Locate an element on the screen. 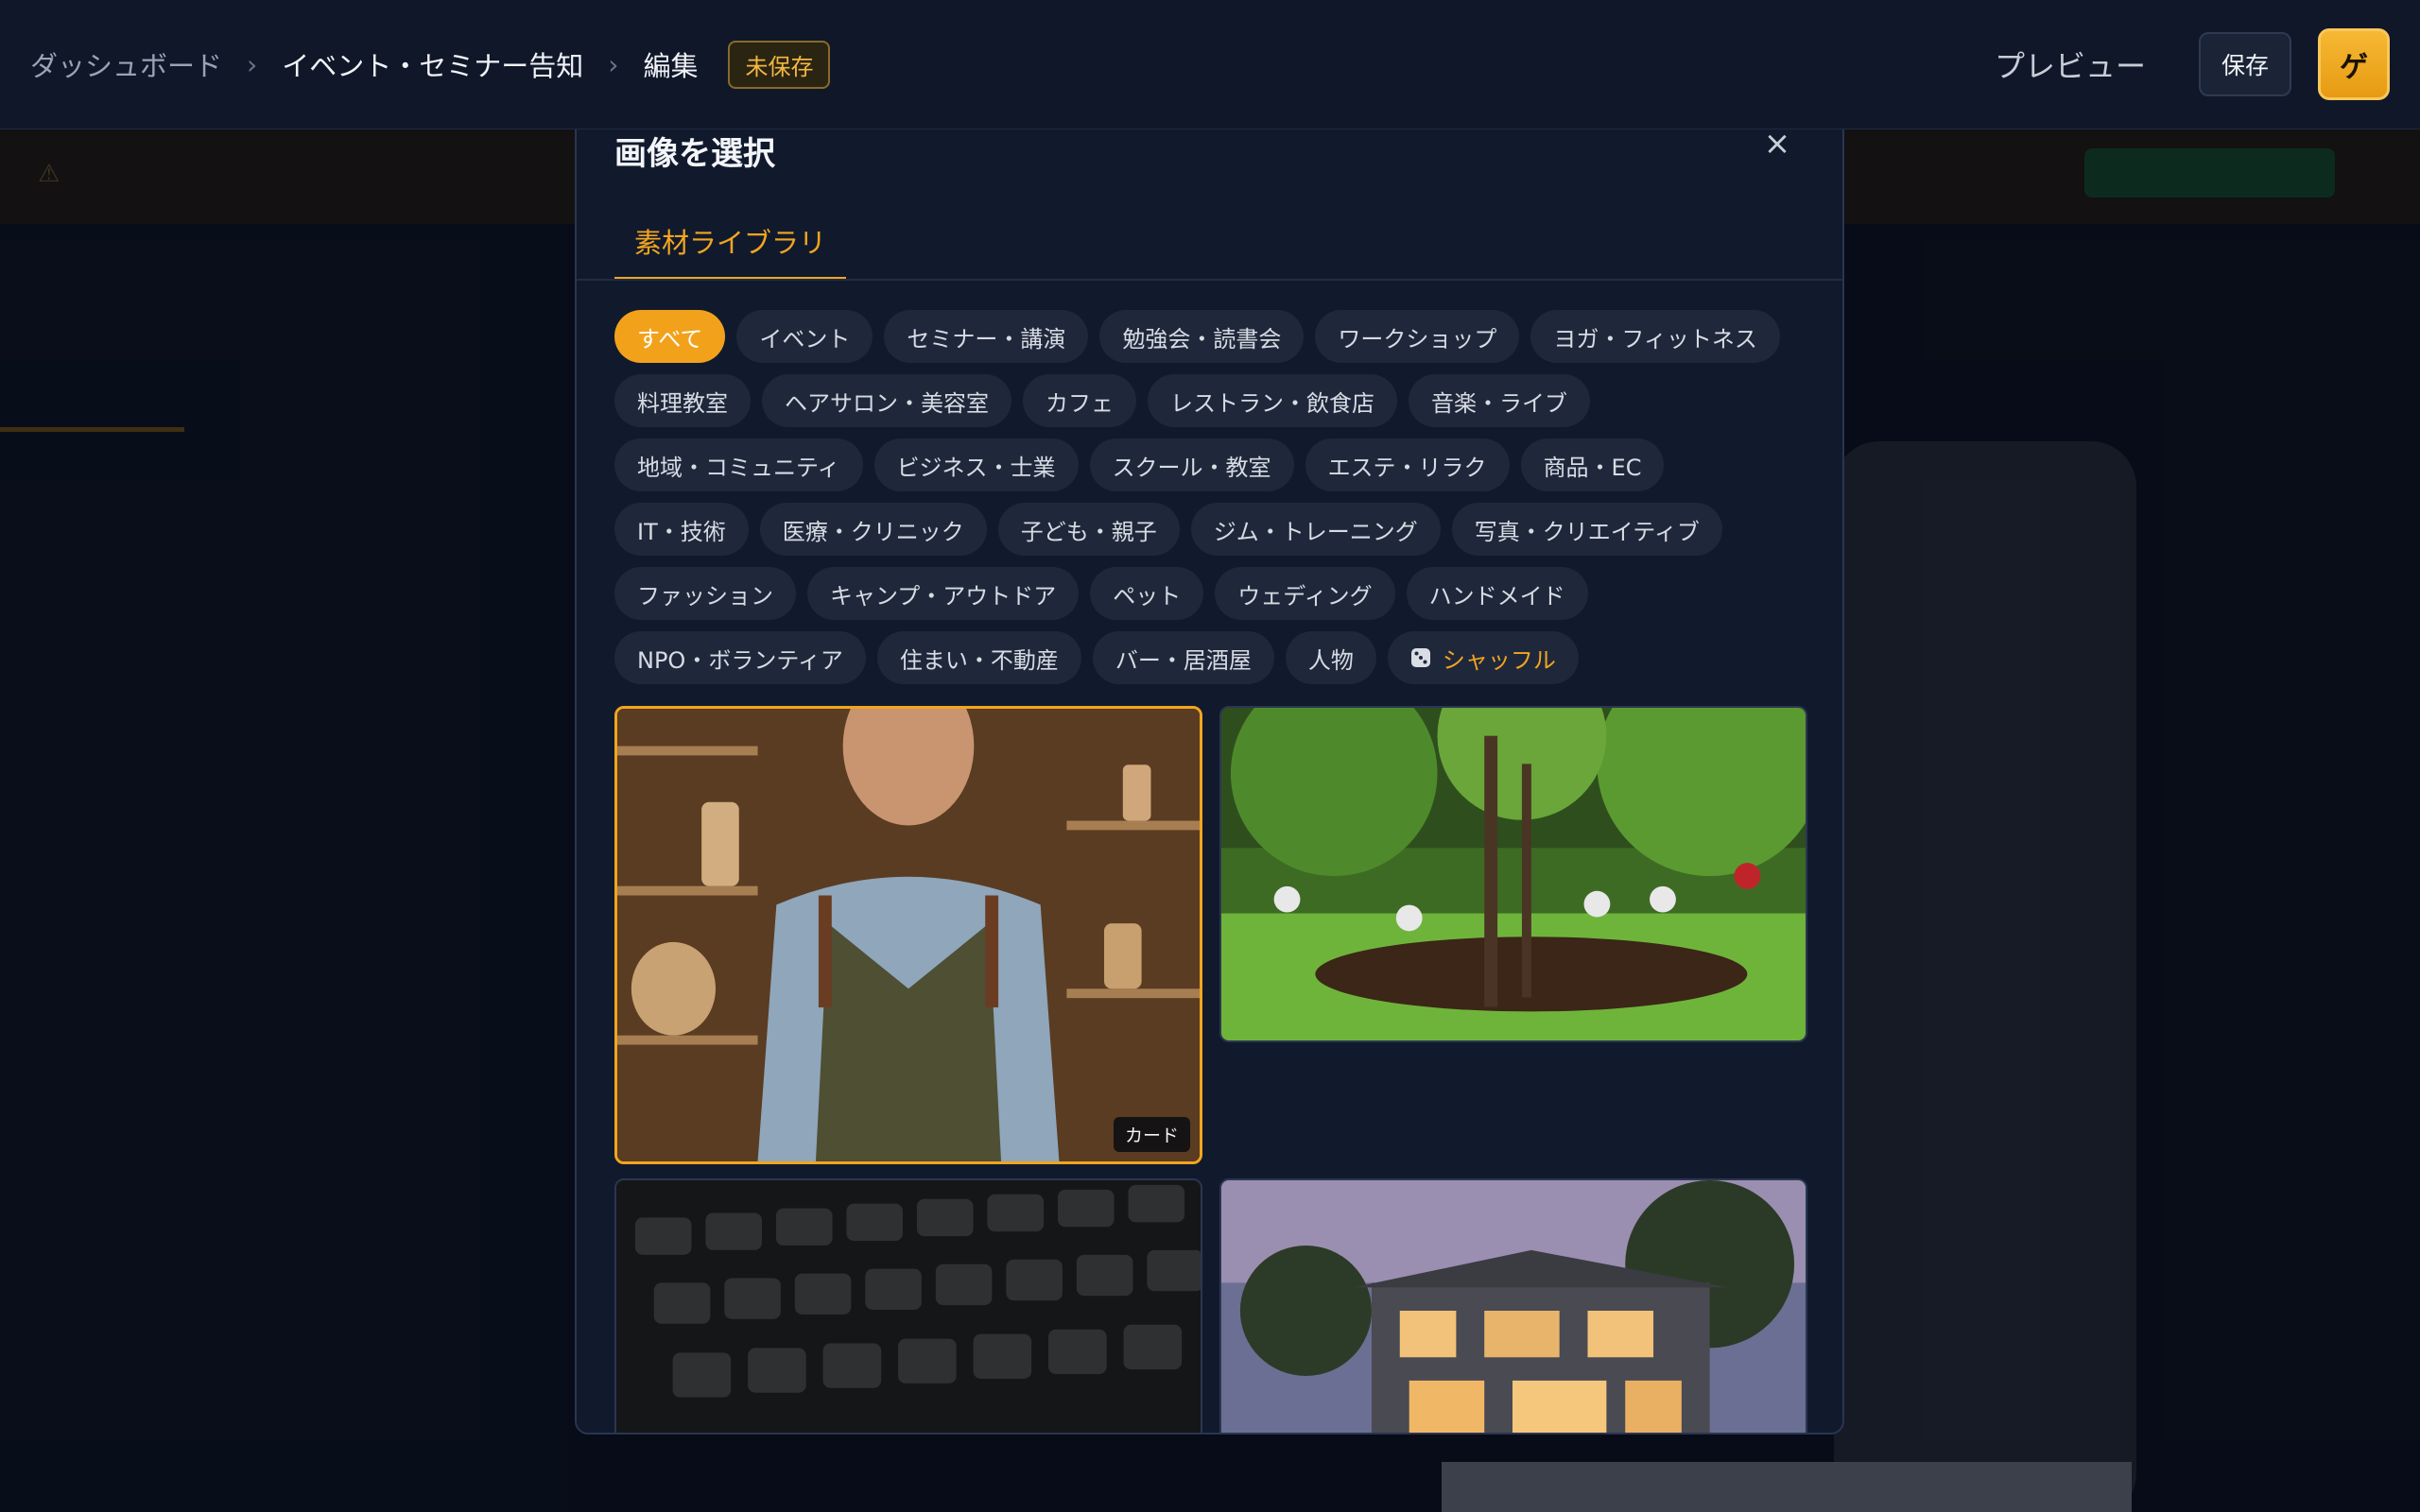  modal-title: 画像を選択 is located at coordinates (694, 154).